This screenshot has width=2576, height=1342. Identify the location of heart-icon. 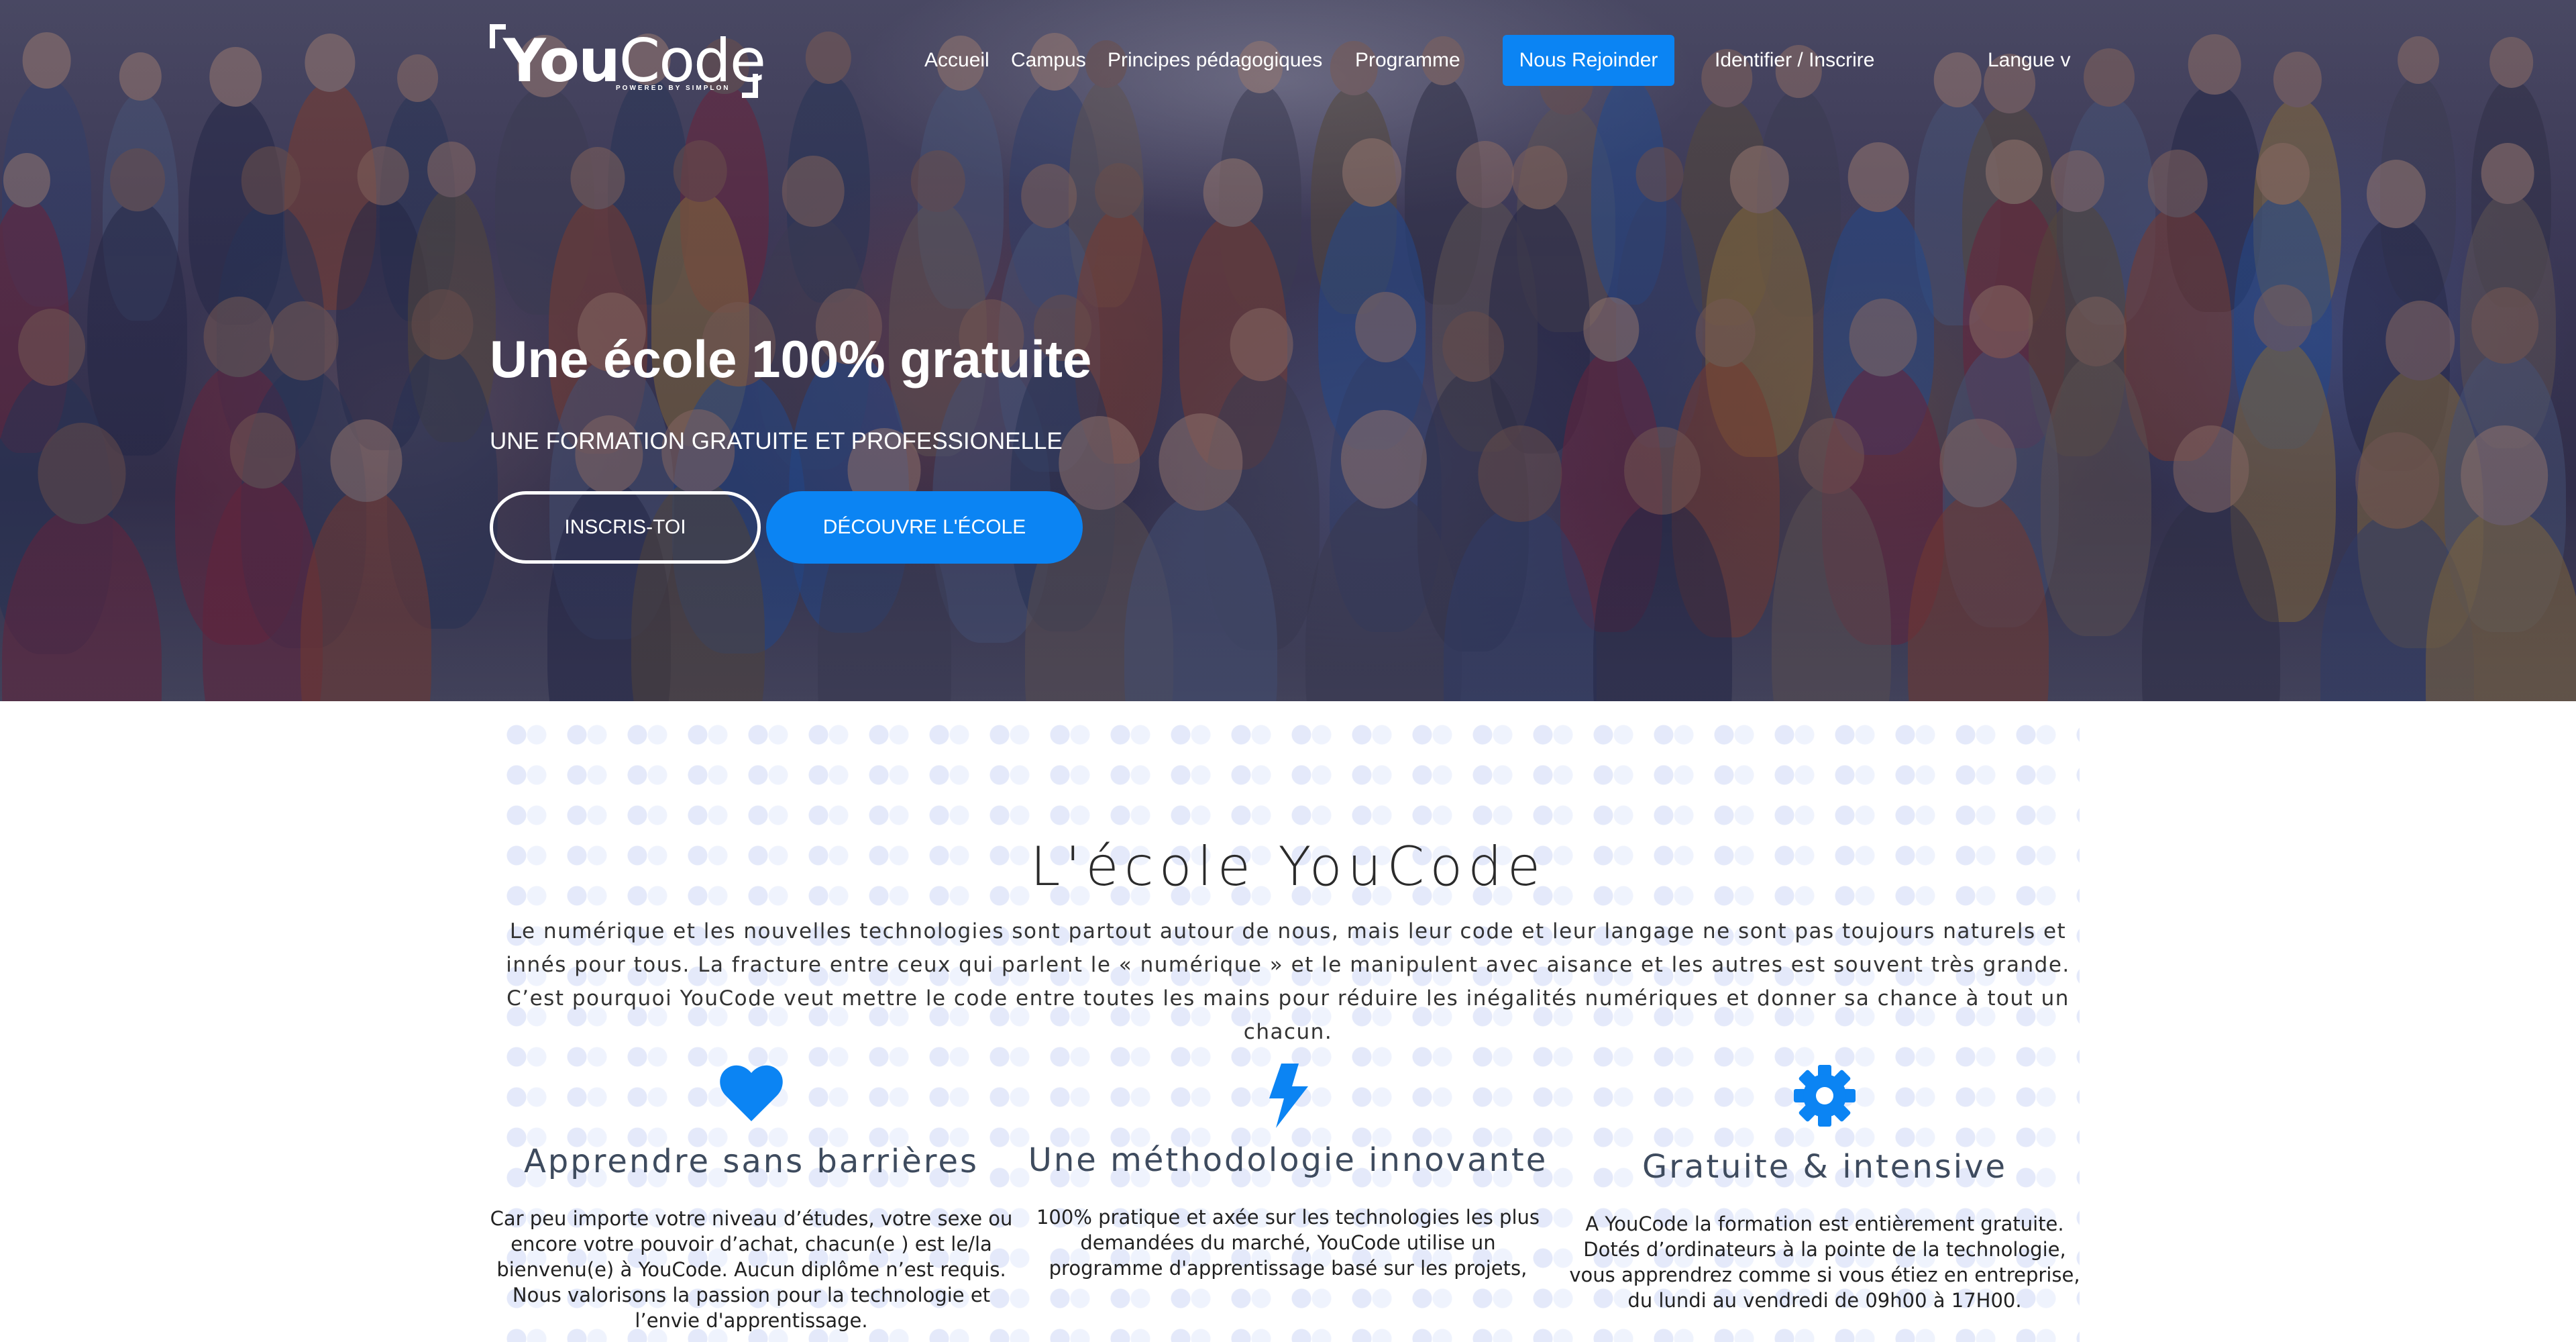
(751, 1093).